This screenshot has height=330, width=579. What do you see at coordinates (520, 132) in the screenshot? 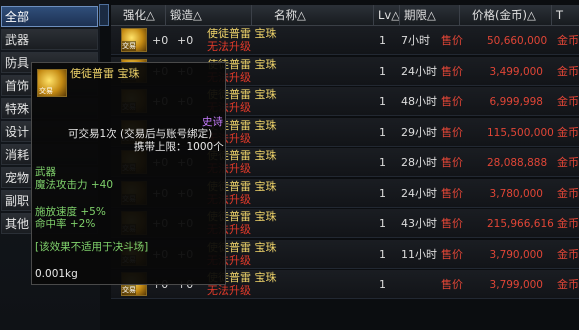
I see `price-value: 115,500,000` at bounding box center [520, 132].